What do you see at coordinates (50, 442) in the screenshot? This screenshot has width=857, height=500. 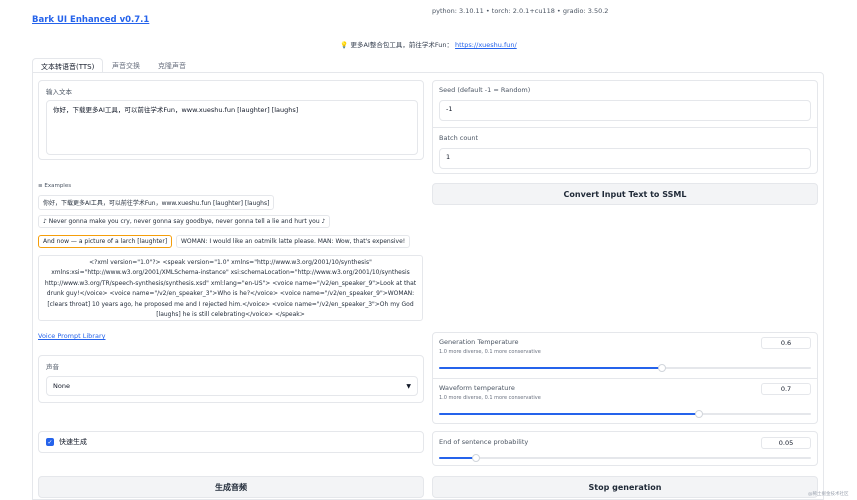 I see `quick-gen-checkbox: ✓` at bounding box center [50, 442].